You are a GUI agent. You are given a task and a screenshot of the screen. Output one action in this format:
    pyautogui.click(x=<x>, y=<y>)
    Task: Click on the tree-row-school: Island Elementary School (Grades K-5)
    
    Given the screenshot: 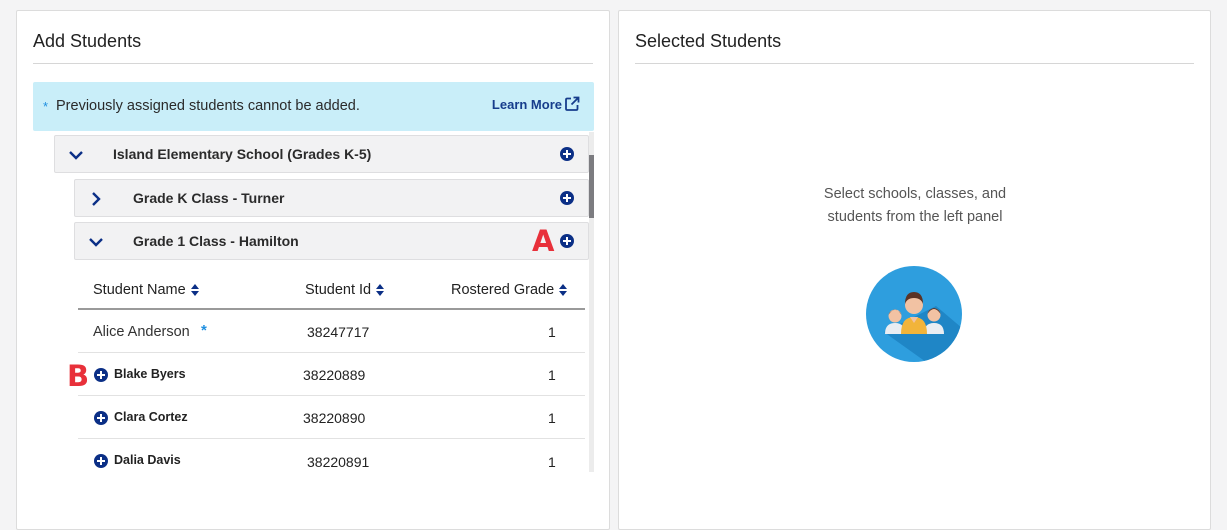 What is the action you would take?
    pyautogui.click(x=321, y=154)
    